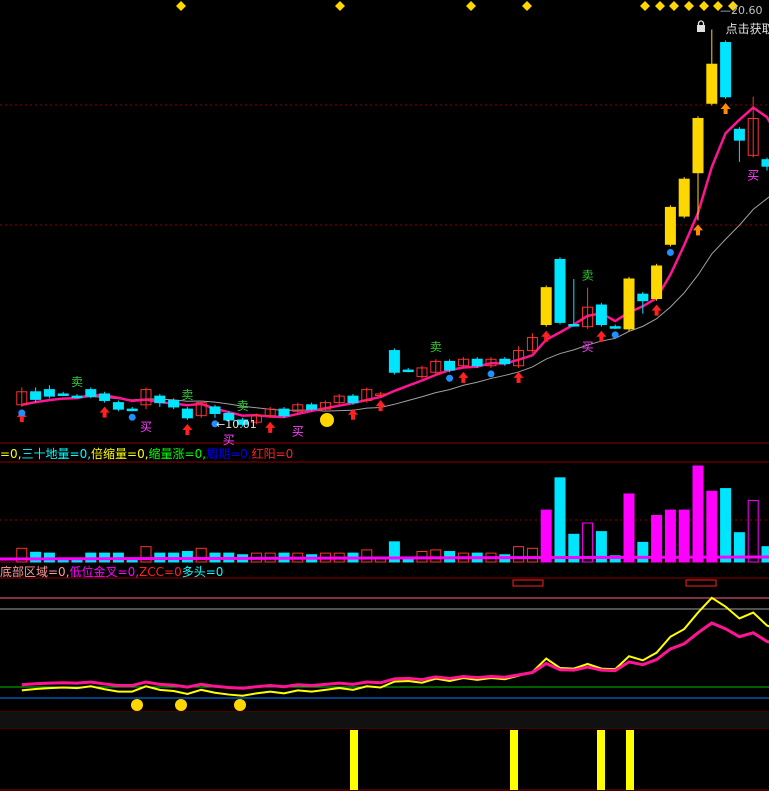 Image resolution: width=769 pixels, height=791 pixels. What do you see at coordinates (177, 454) in the screenshot?
I see `legend-item: 缩量涨=0,` at bounding box center [177, 454].